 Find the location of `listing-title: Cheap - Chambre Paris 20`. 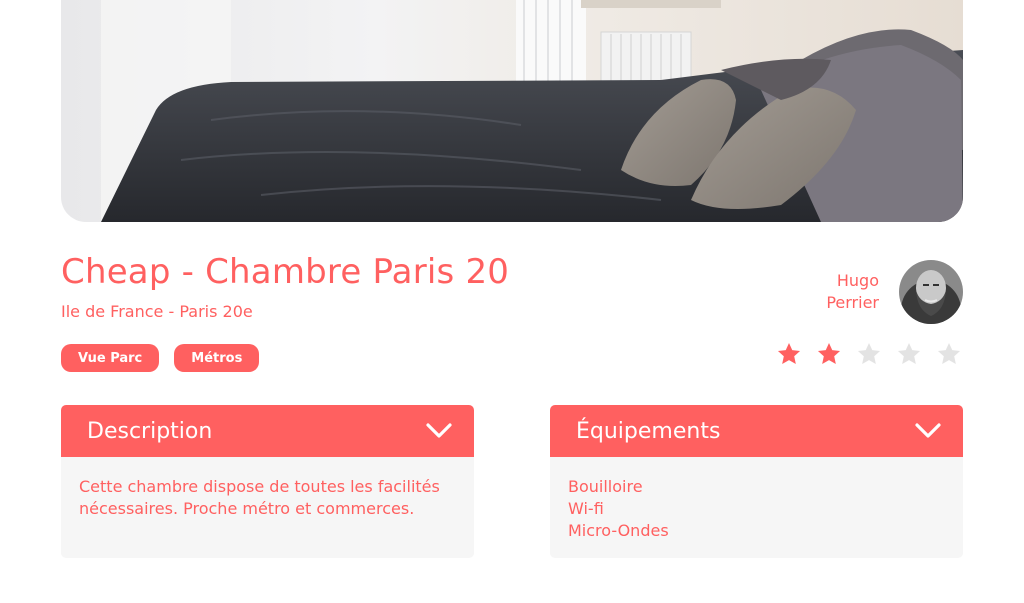

listing-title: Cheap - Chambre Paris 20 is located at coordinates (285, 272).